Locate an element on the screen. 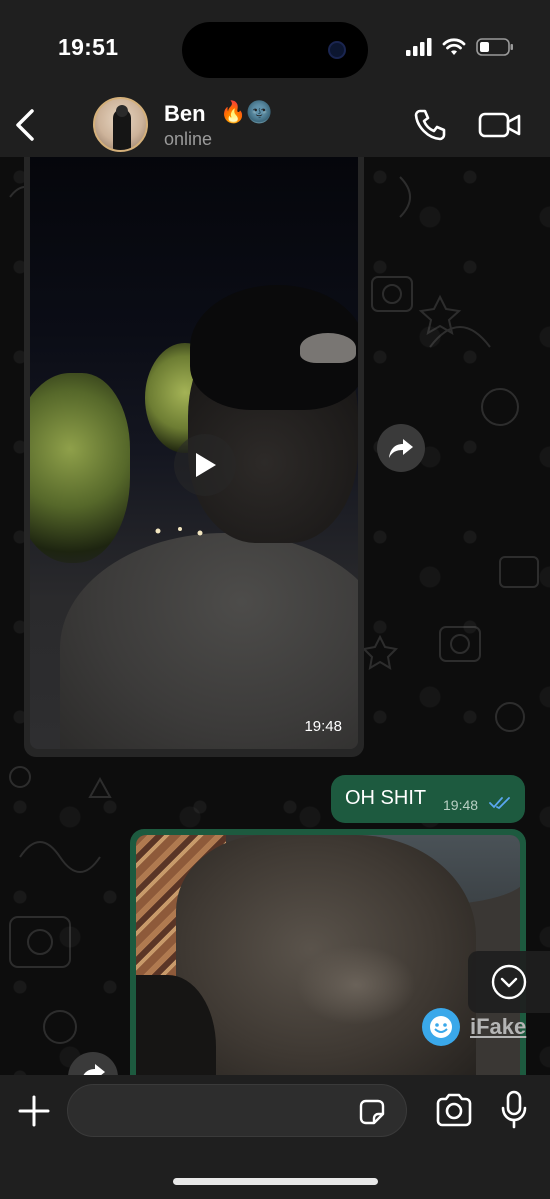 The width and height of the screenshot is (550, 1199). video-person-body is located at coordinates (209, 641).